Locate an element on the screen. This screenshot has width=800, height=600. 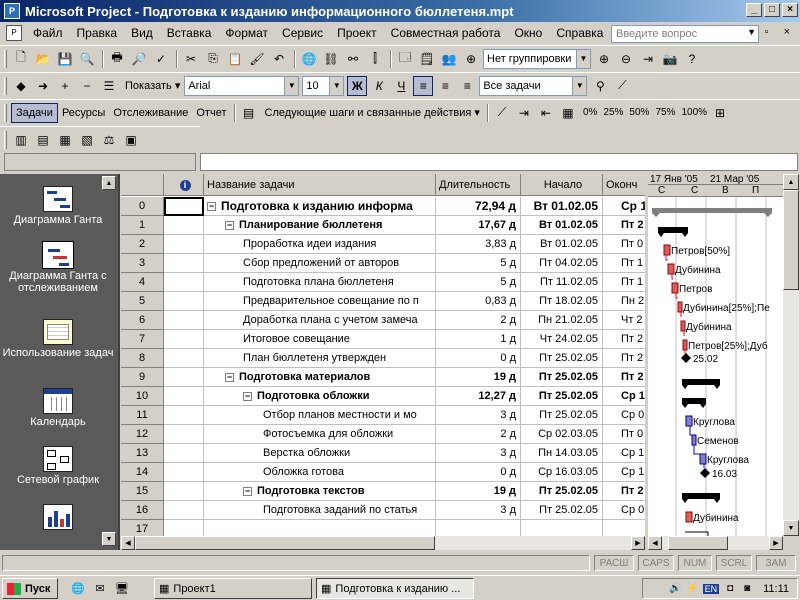
duration-cell: 5 д is located at coordinates (478, 263).